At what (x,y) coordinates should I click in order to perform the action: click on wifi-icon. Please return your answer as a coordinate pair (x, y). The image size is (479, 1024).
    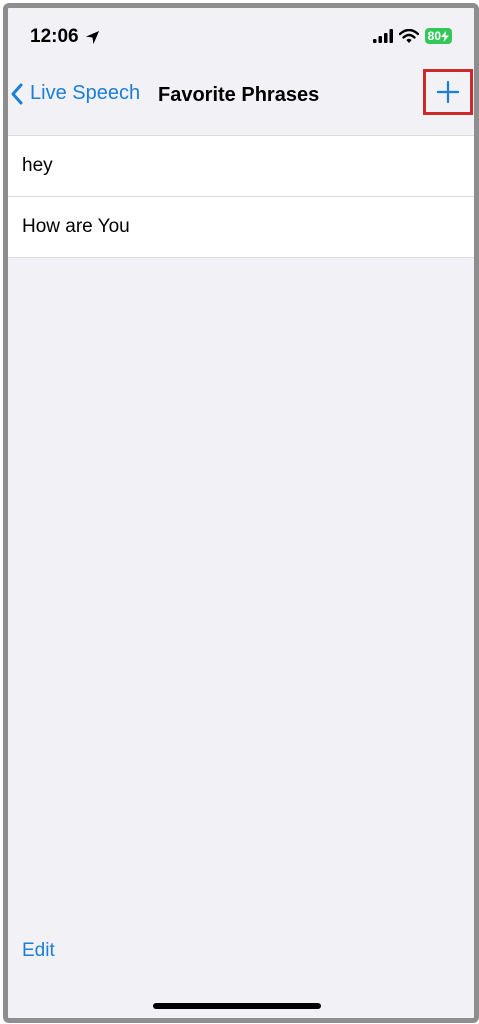
    Looking at the image, I should click on (408, 35).